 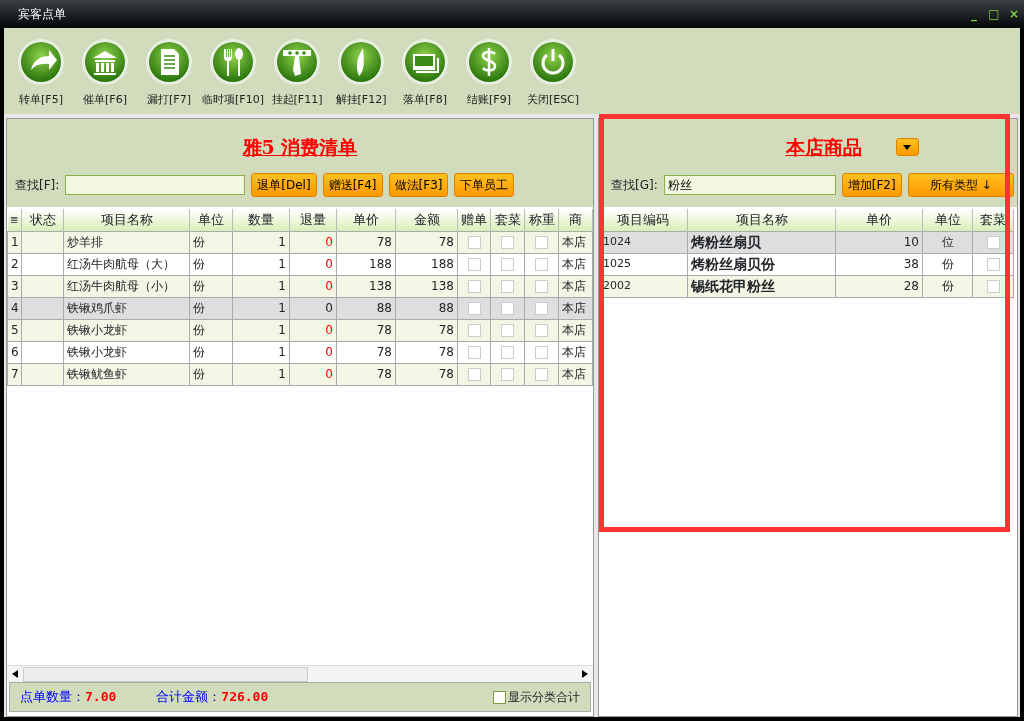 What do you see at coordinates (418, 185) in the screenshot?
I see `action-button: 做法[F3]` at bounding box center [418, 185].